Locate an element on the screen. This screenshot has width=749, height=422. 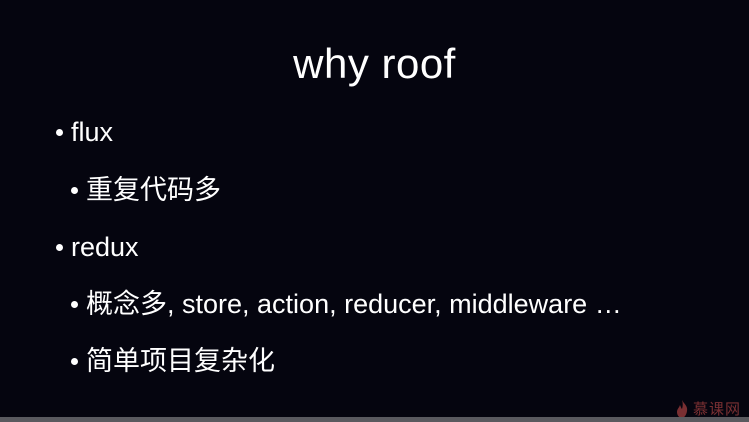
bullet-item-flux: flux is located at coordinates (84, 132).